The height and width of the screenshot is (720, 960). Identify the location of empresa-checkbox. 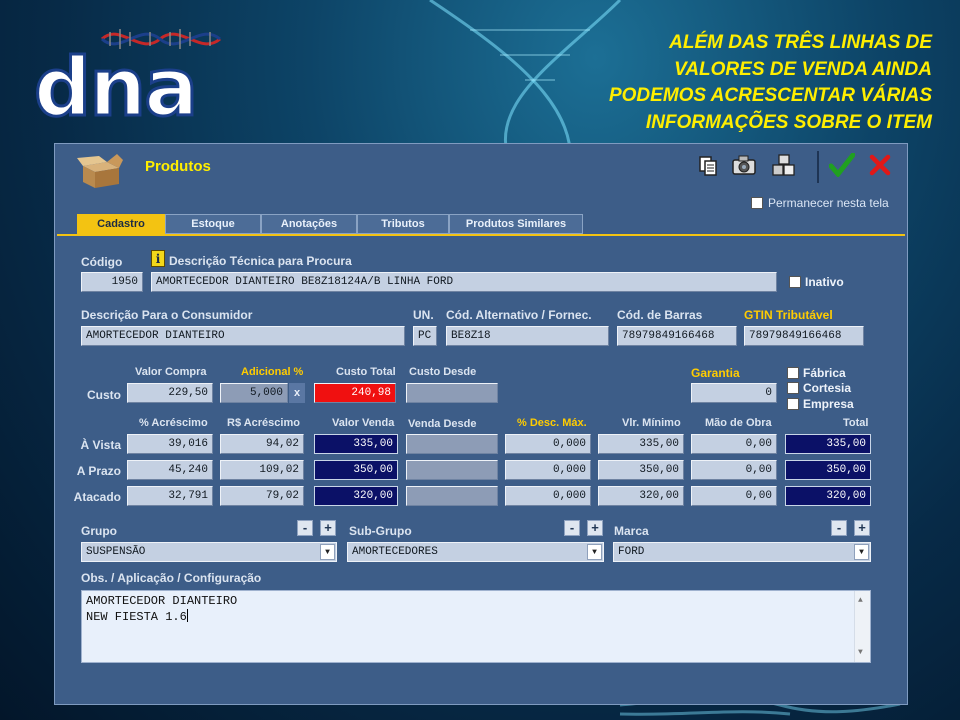
(793, 404).